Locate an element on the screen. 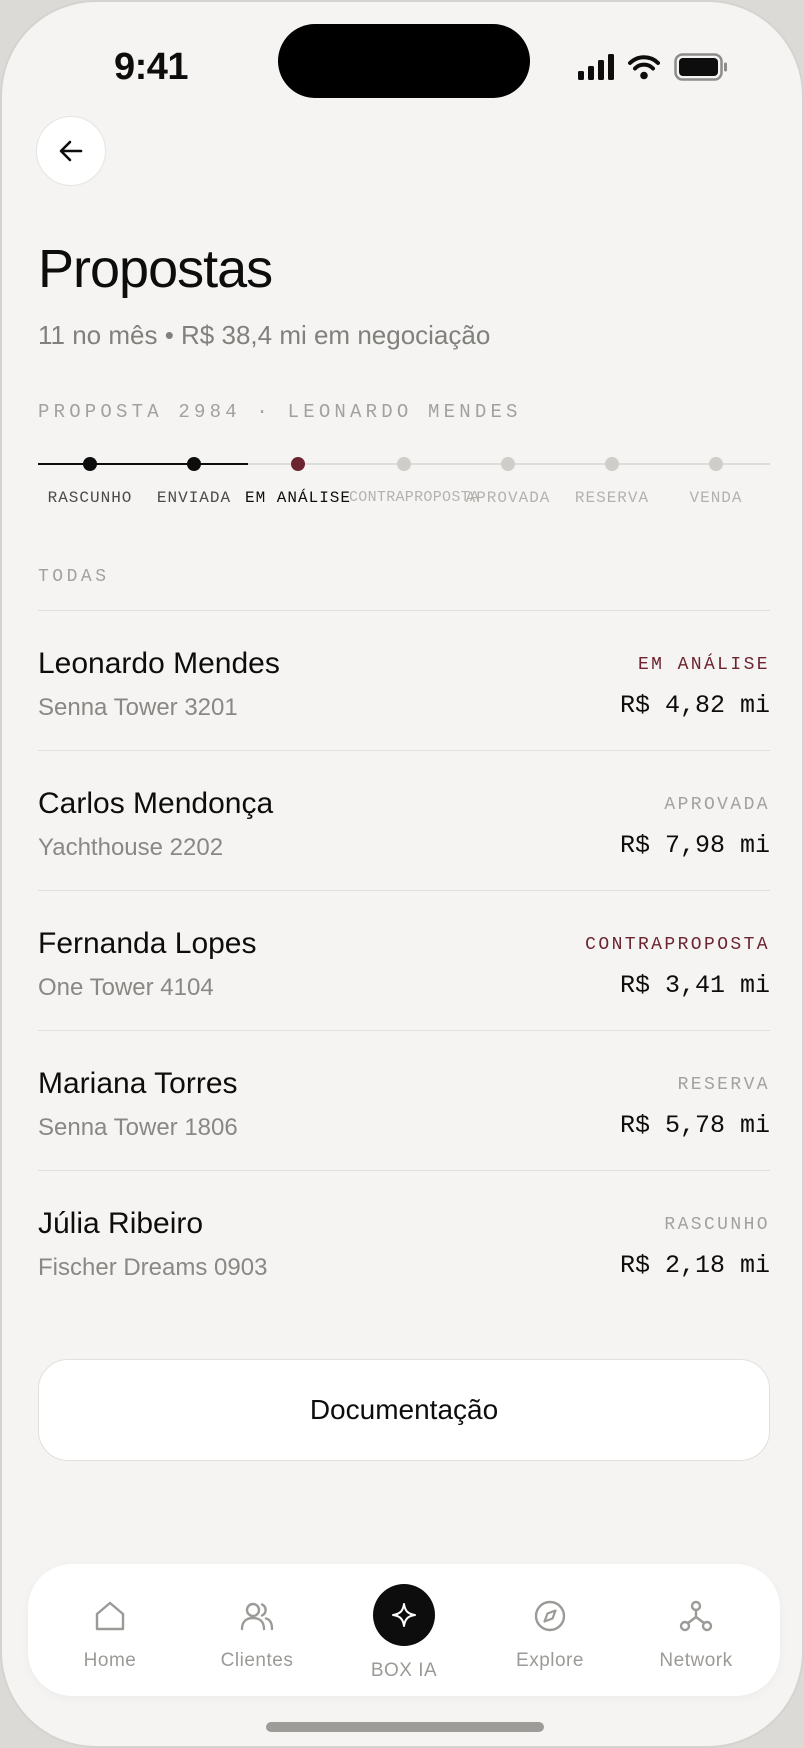 The width and height of the screenshot is (804, 1748). status-icons is located at coordinates (653, 67).